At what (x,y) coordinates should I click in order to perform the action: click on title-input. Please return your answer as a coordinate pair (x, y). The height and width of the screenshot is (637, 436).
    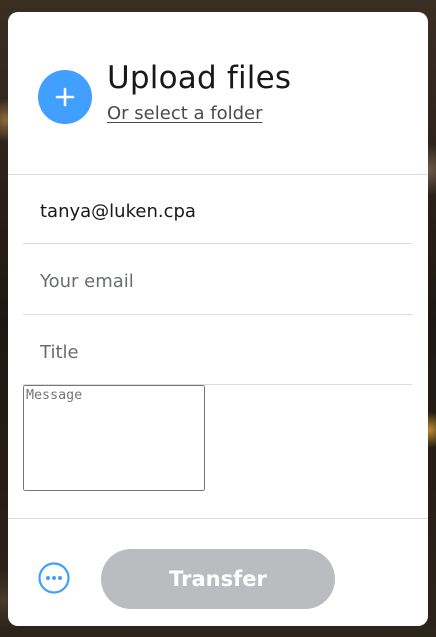
    Looking at the image, I should click on (225, 352).